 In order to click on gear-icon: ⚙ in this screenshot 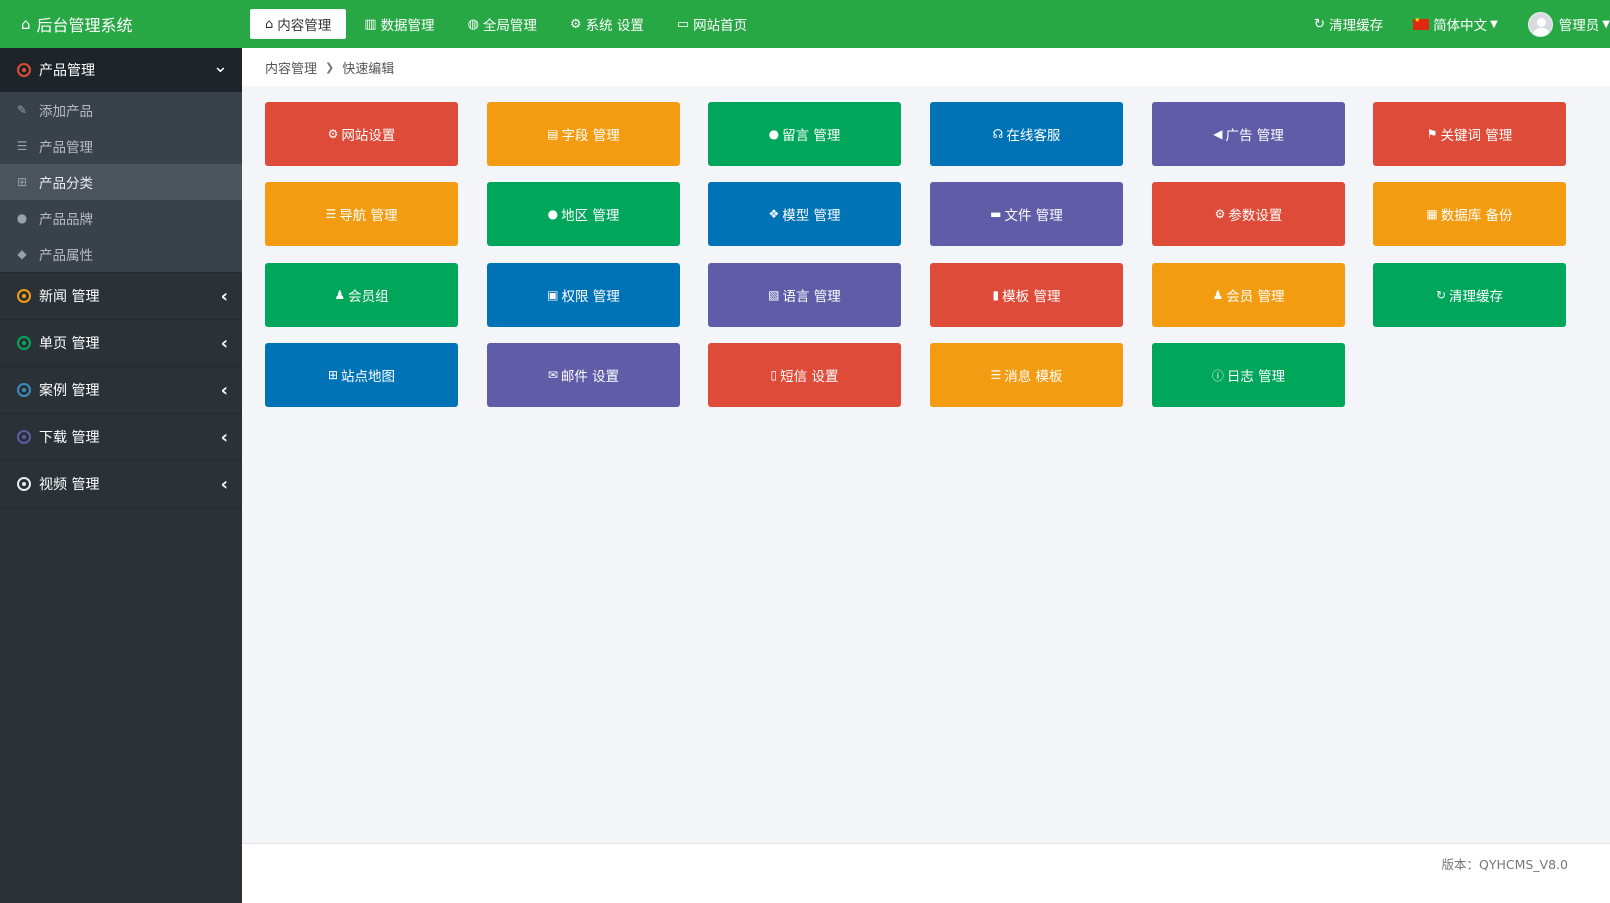, I will do `click(333, 134)`.